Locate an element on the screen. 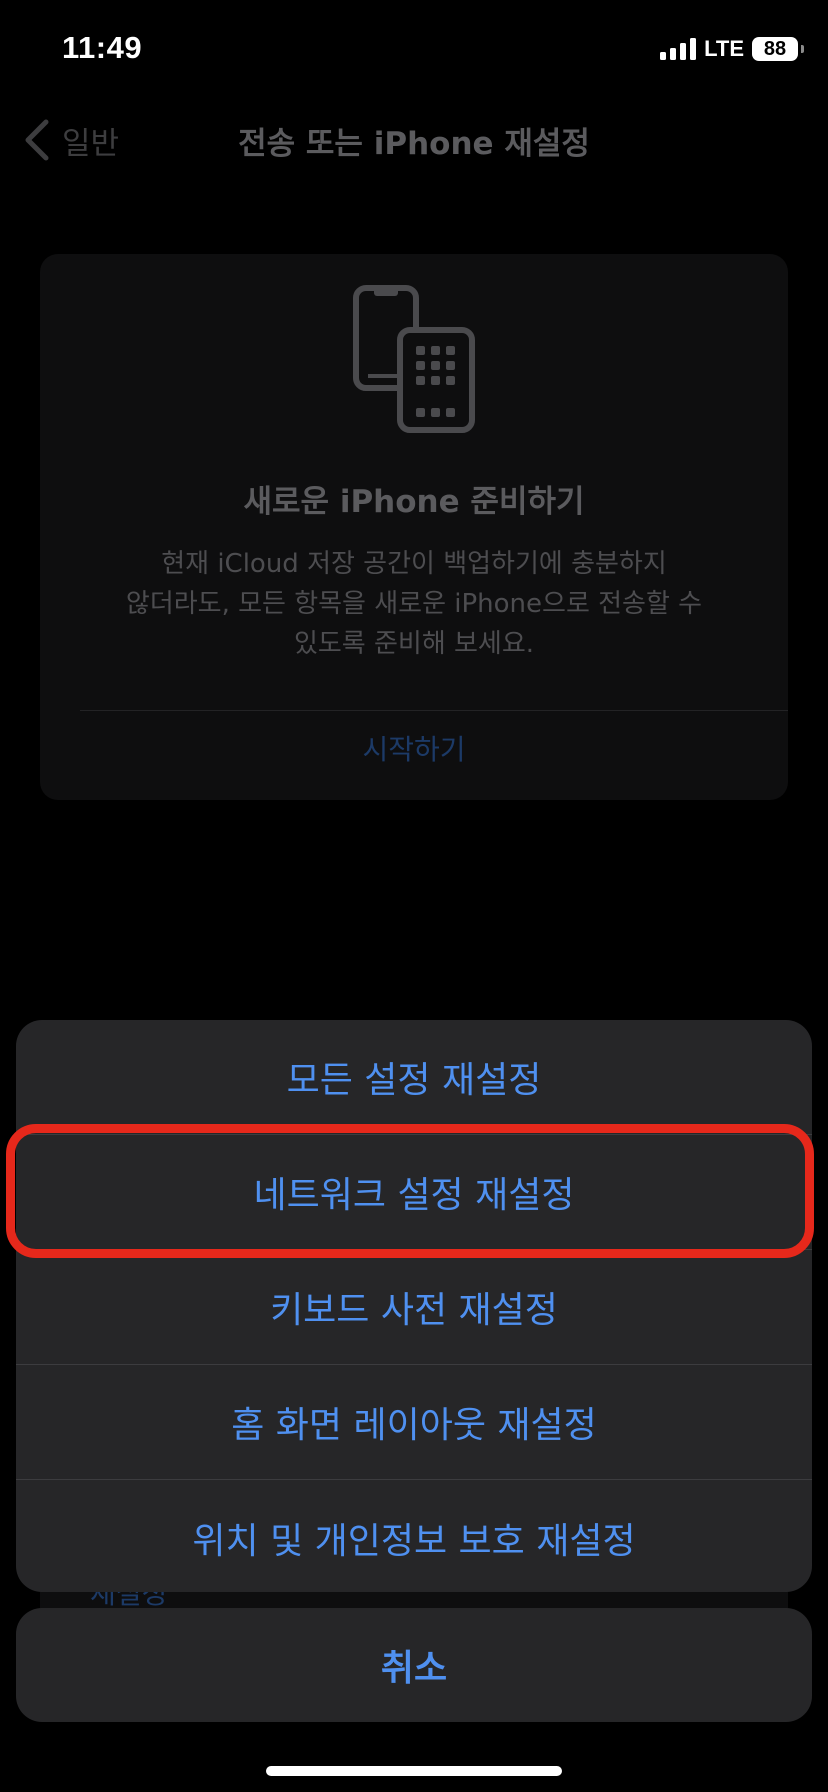 Image resolution: width=828 pixels, height=1792 pixels. status-indicators: LTE 88 is located at coordinates (732, 49).